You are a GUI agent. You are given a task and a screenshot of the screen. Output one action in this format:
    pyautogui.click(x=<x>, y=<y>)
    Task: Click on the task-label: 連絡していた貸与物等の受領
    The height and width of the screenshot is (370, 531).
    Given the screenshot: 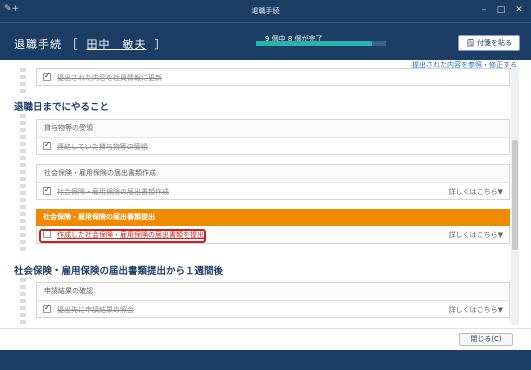 What is the action you would take?
    pyautogui.click(x=102, y=147)
    